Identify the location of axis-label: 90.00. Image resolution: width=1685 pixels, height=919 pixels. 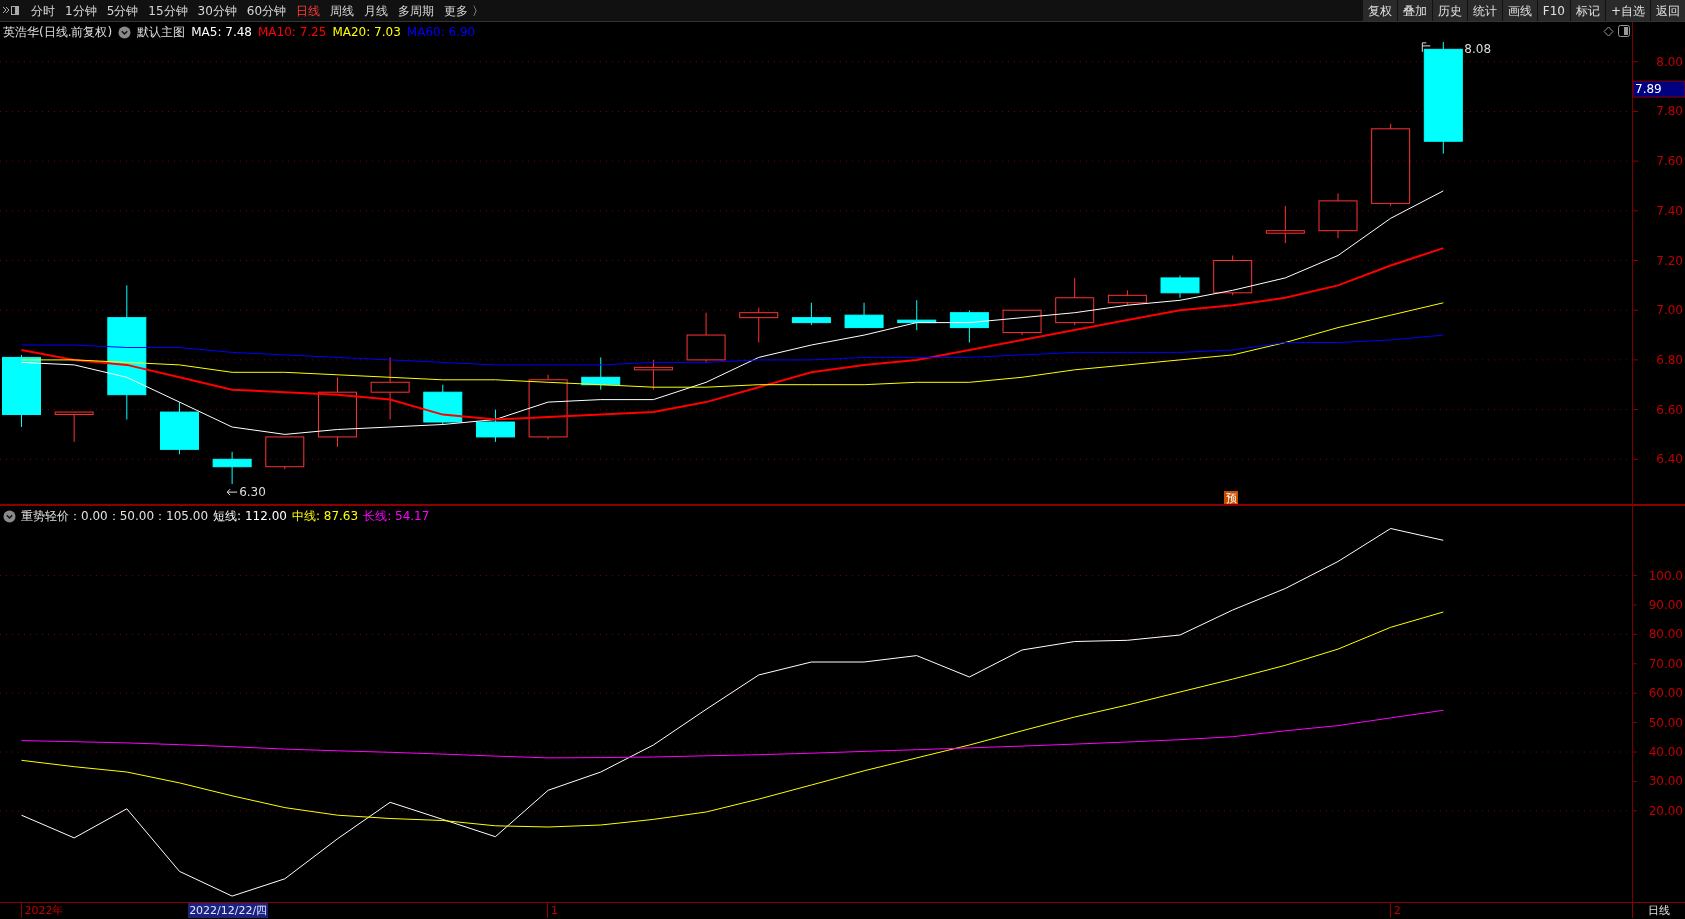
(1665, 605).